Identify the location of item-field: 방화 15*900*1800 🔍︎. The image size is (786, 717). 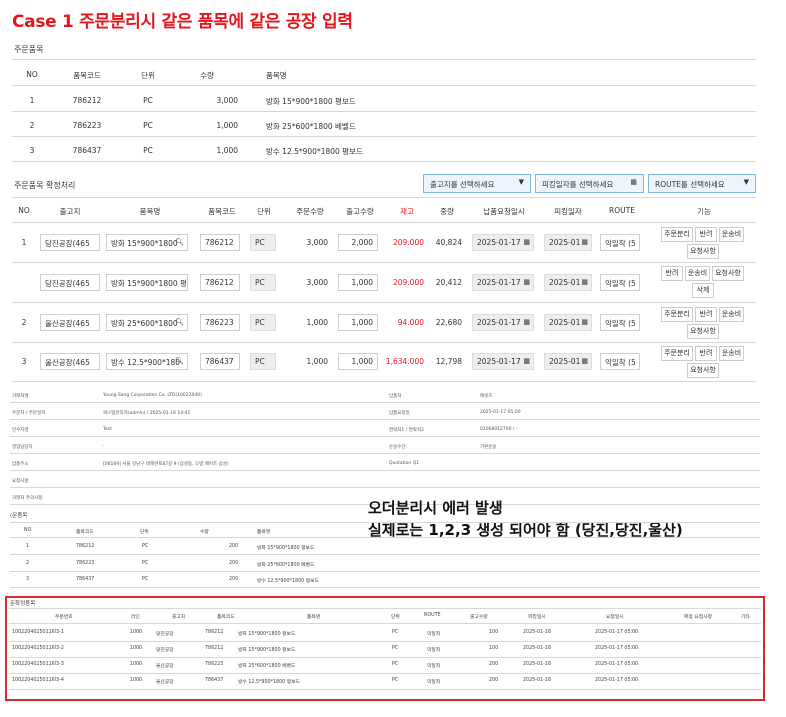
(147, 242).